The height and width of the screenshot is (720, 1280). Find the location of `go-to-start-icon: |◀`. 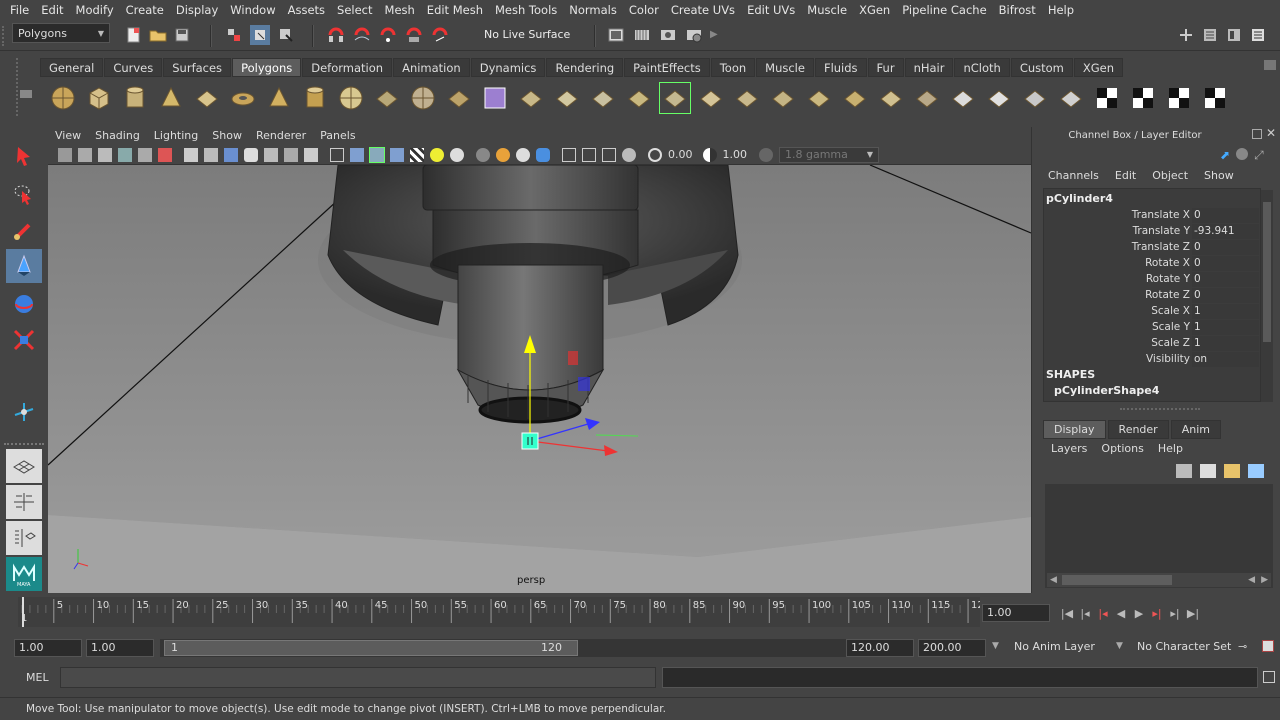

go-to-start-icon: |◀ is located at coordinates (1067, 613).